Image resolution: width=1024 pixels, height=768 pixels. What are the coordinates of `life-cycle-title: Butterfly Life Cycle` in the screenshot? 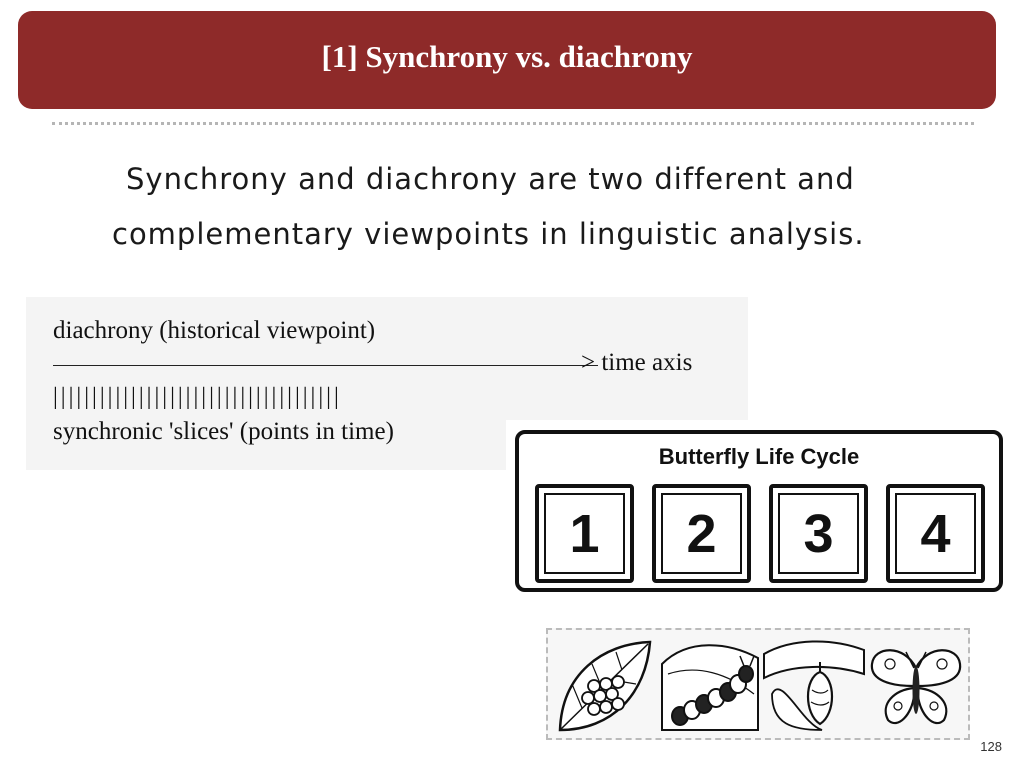 It's located at (759, 456).